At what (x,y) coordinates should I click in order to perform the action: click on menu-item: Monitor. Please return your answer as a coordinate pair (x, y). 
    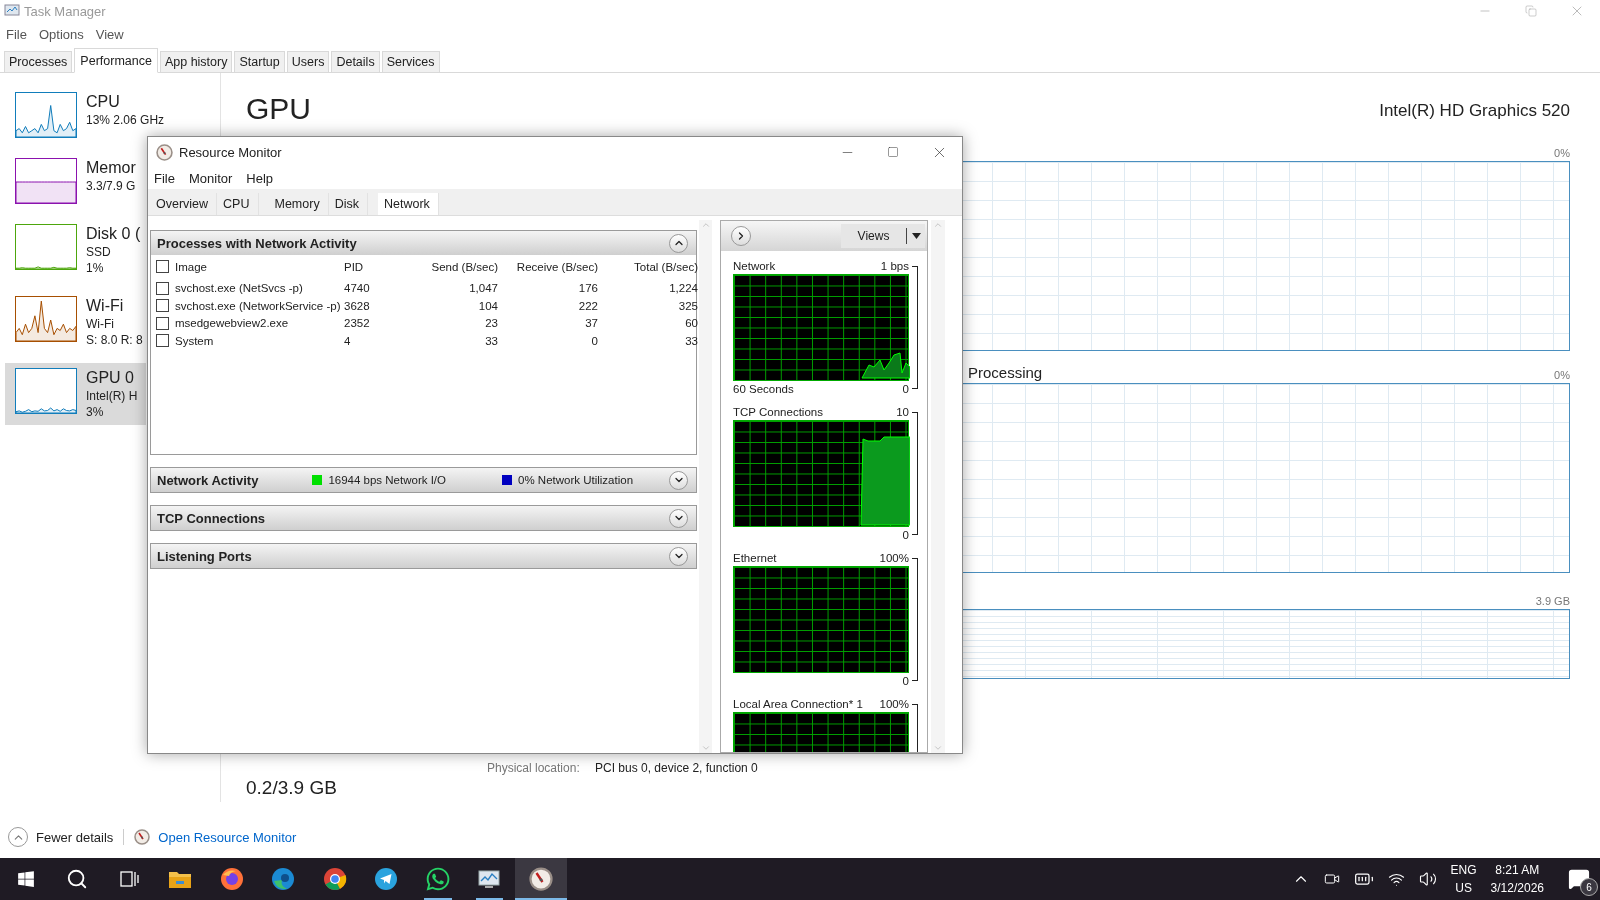
    Looking at the image, I should click on (210, 178).